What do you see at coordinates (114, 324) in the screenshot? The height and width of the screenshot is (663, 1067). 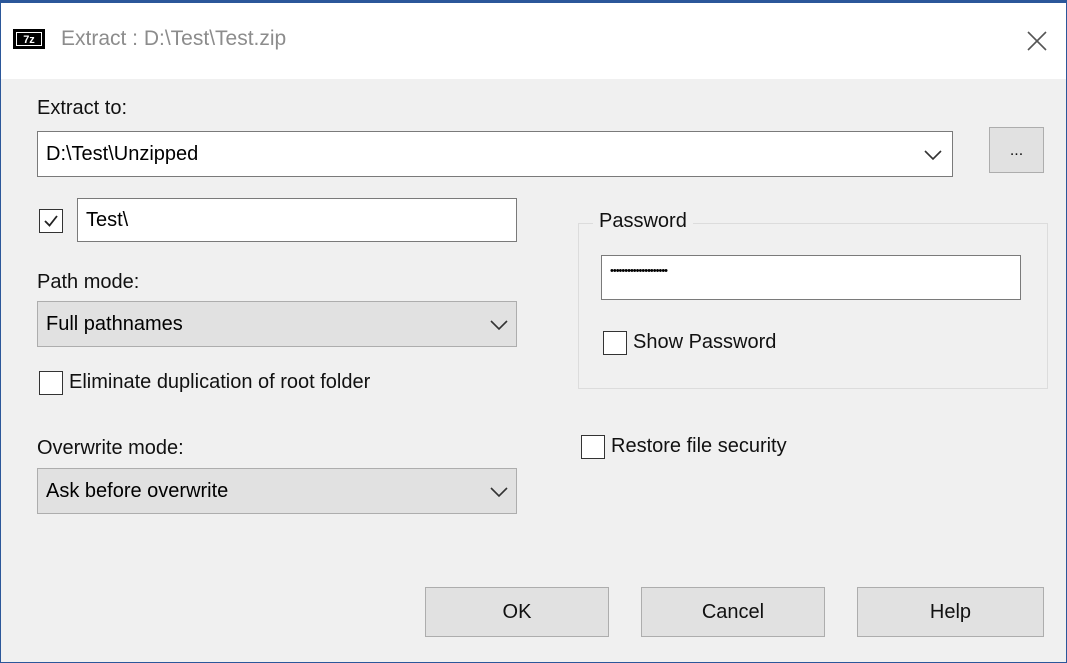 I see `path-mode-value: Full pathnames` at bounding box center [114, 324].